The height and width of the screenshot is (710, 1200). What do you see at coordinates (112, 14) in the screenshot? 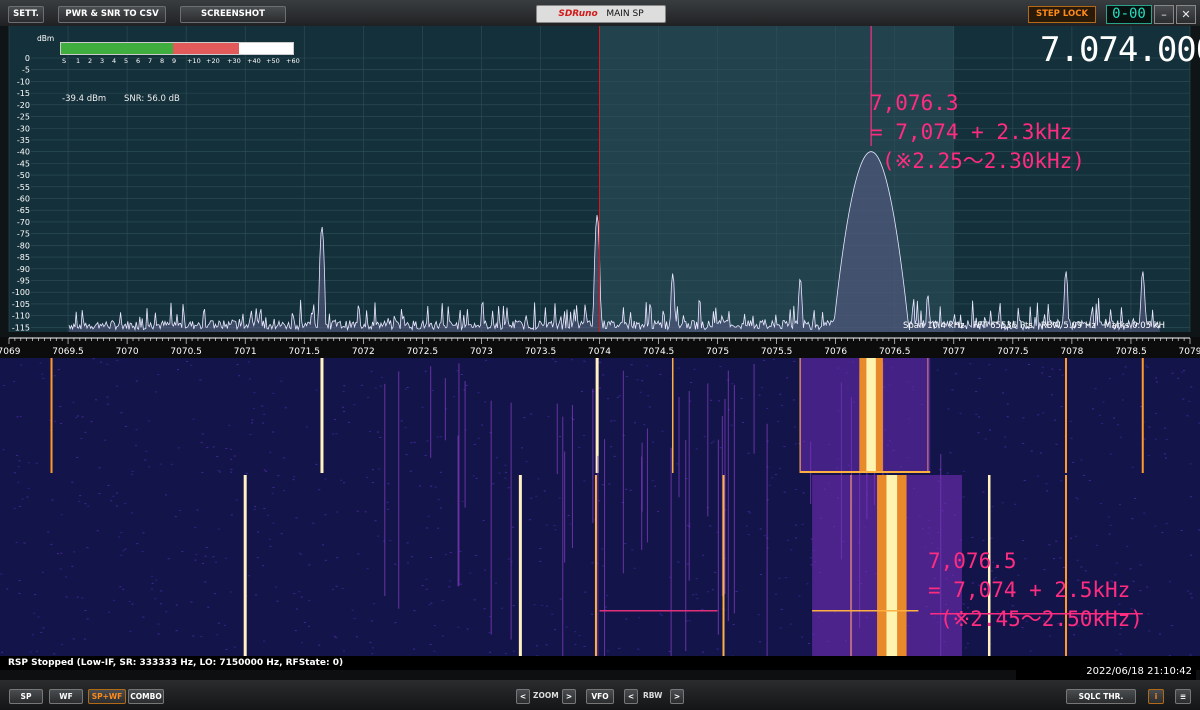
I see `pwr-snr-csv-button: PWR & SNR TO CSV` at bounding box center [112, 14].